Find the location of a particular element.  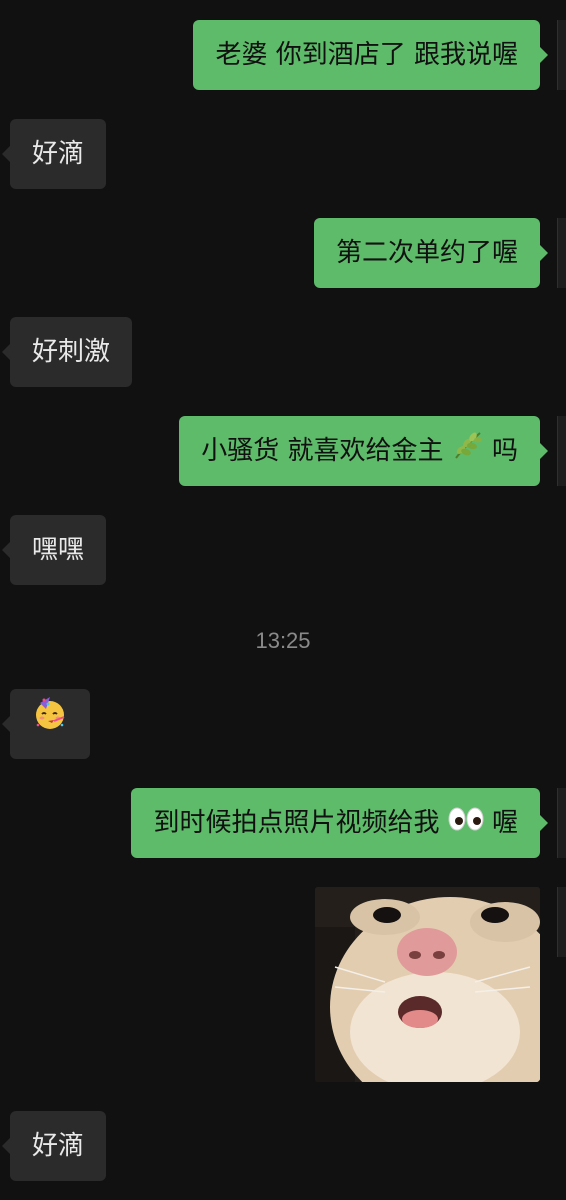

message-text: 老婆 你到酒店了 跟我说喔 is located at coordinates (366, 55).